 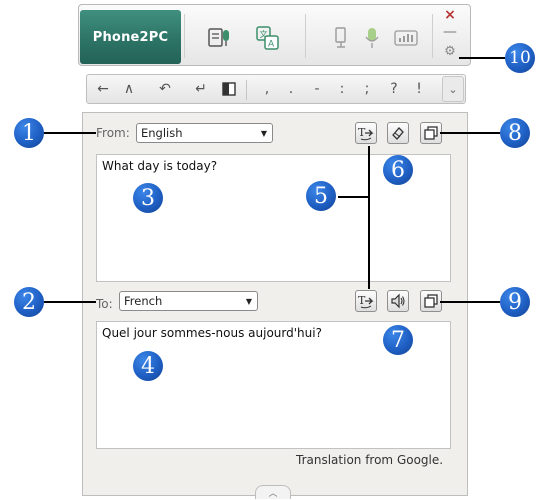 What do you see at coordinates (113, 133) in the screenshot?
I see `from-label: From:` at bounding box center [113, 133].